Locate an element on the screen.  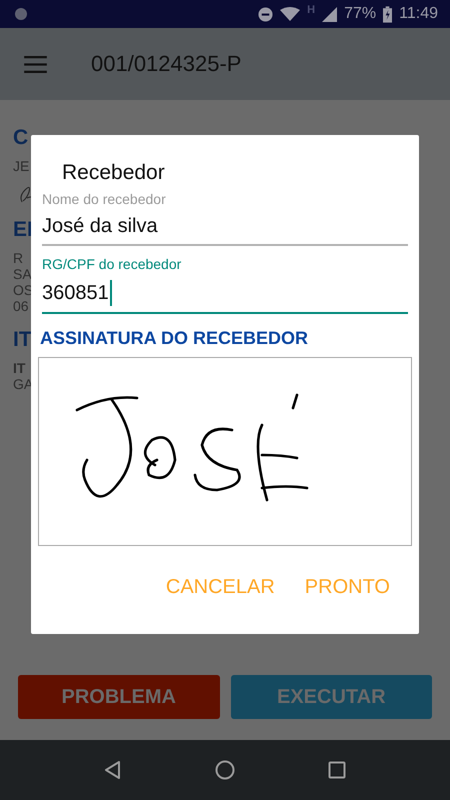
recents-icon is located at coordinates (337, 770).